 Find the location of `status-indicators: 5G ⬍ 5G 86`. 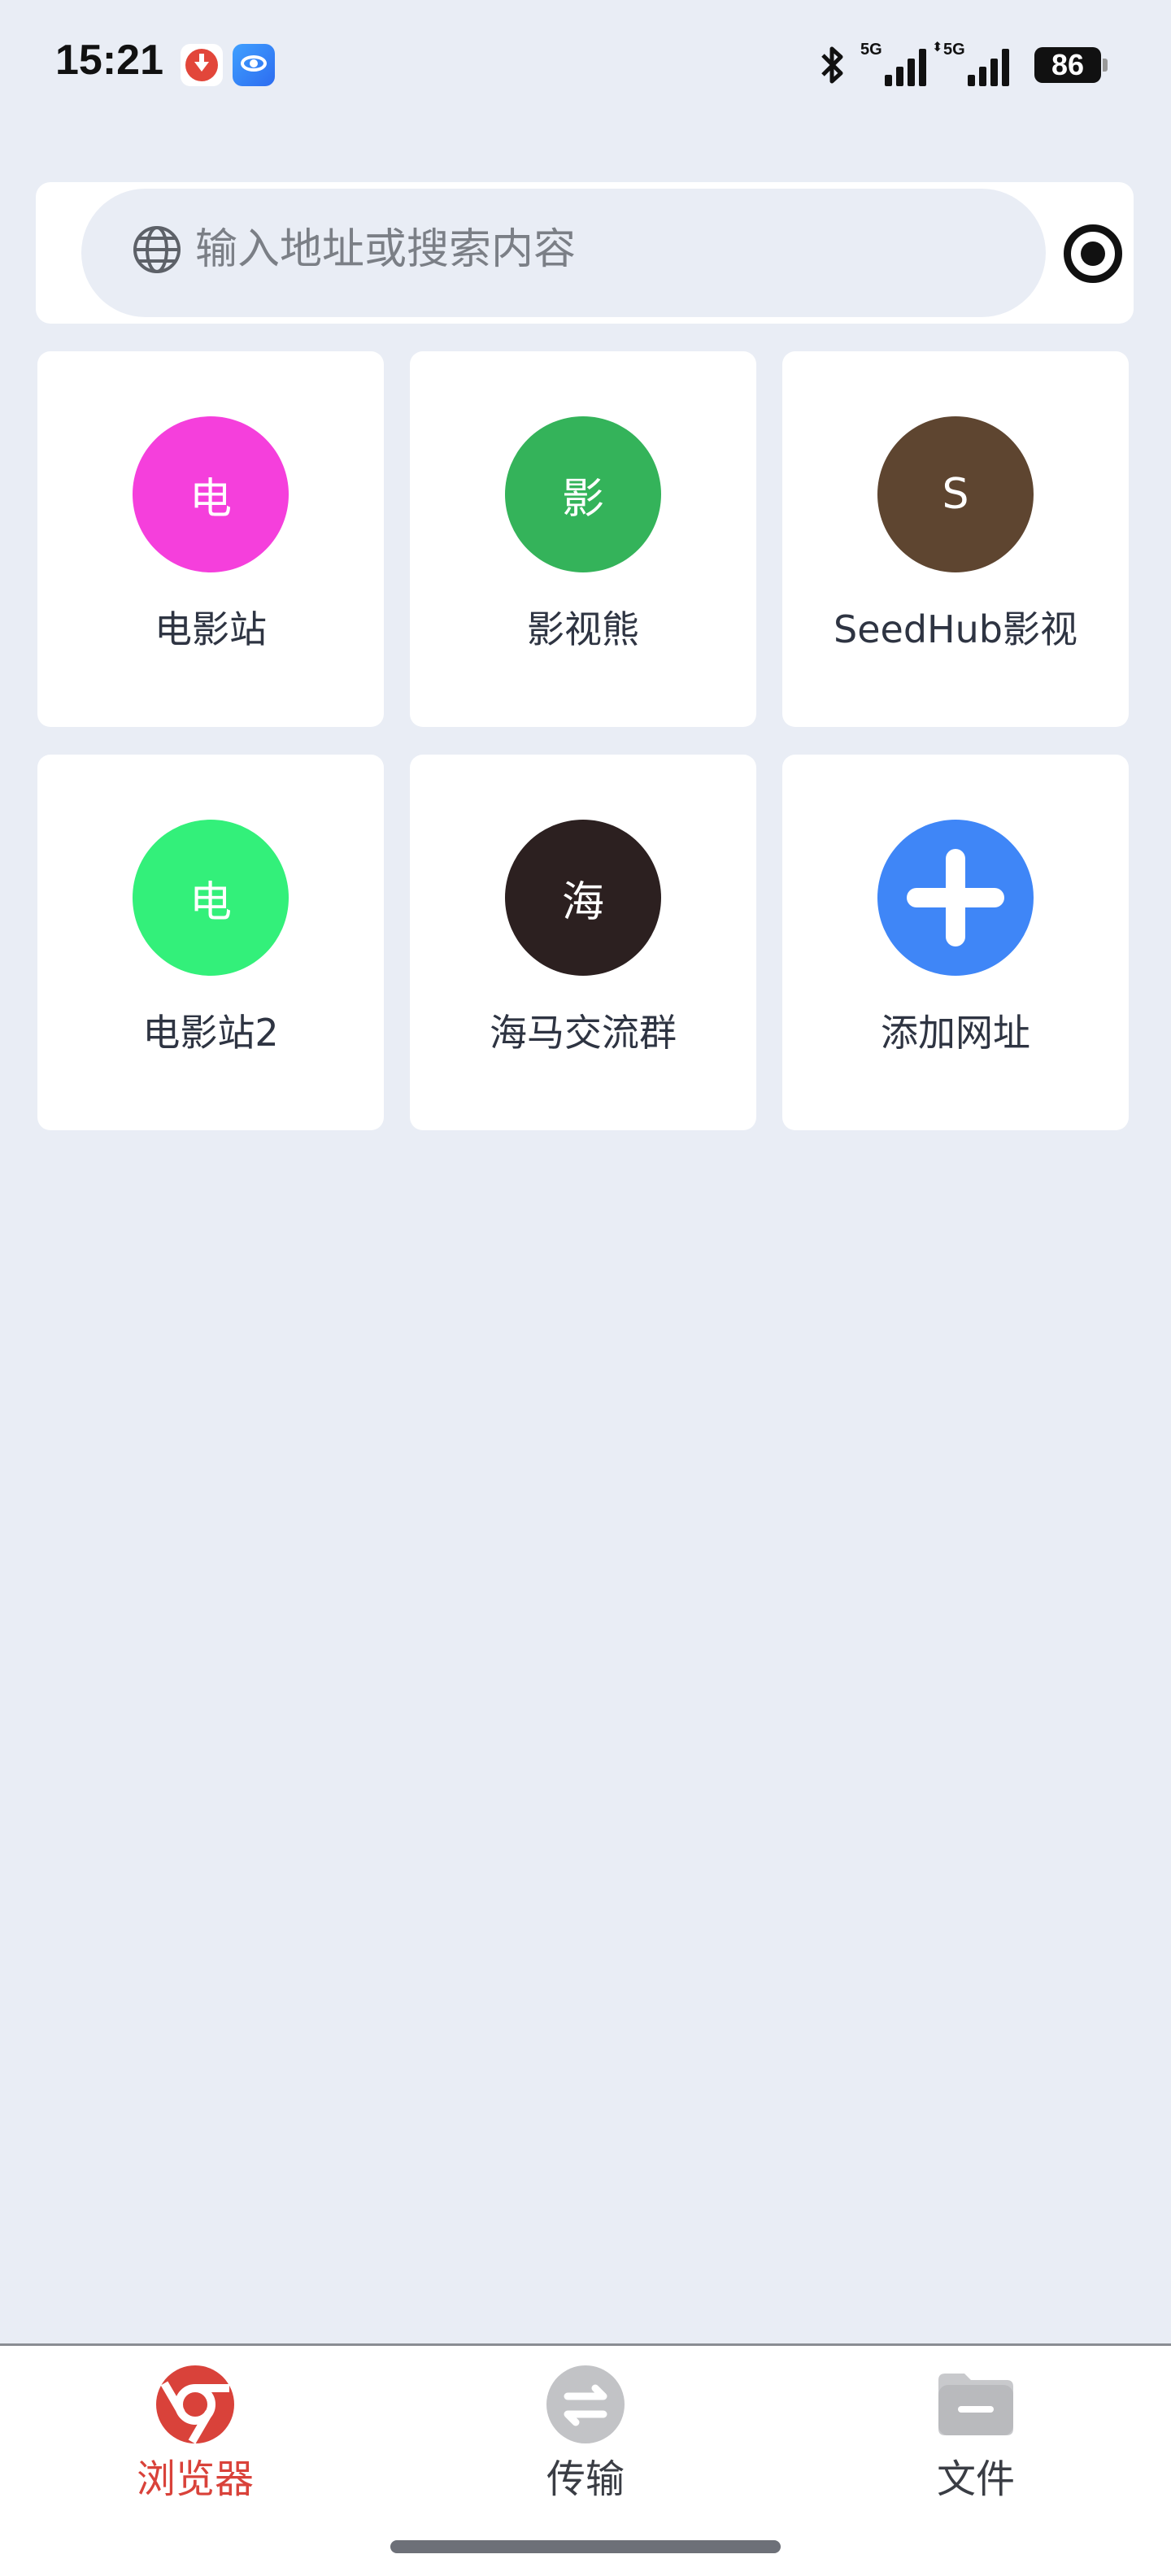

status-indicators: 5G ⬍ 5G 86 is located at coordinates (984, 66).